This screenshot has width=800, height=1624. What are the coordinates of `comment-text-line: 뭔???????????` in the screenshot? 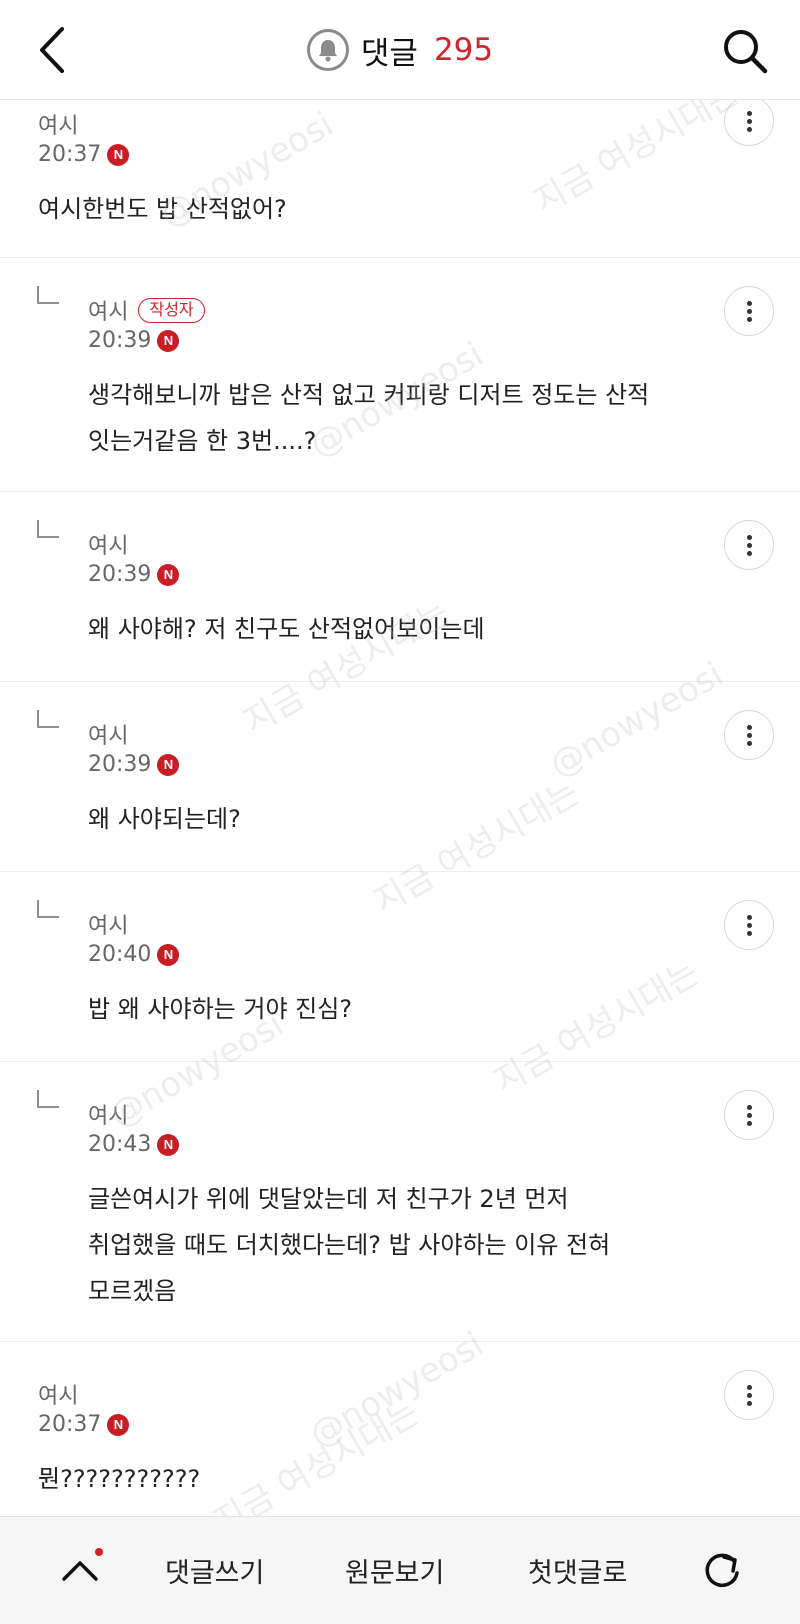 It's located at (119, 1479).